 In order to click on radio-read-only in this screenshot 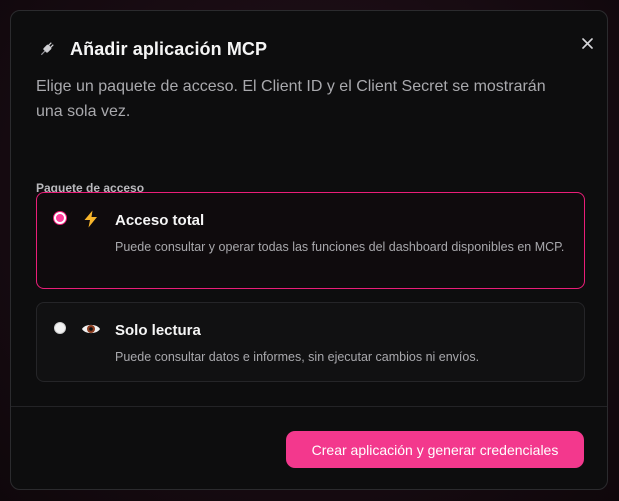, I will do `click(60, 328)`.